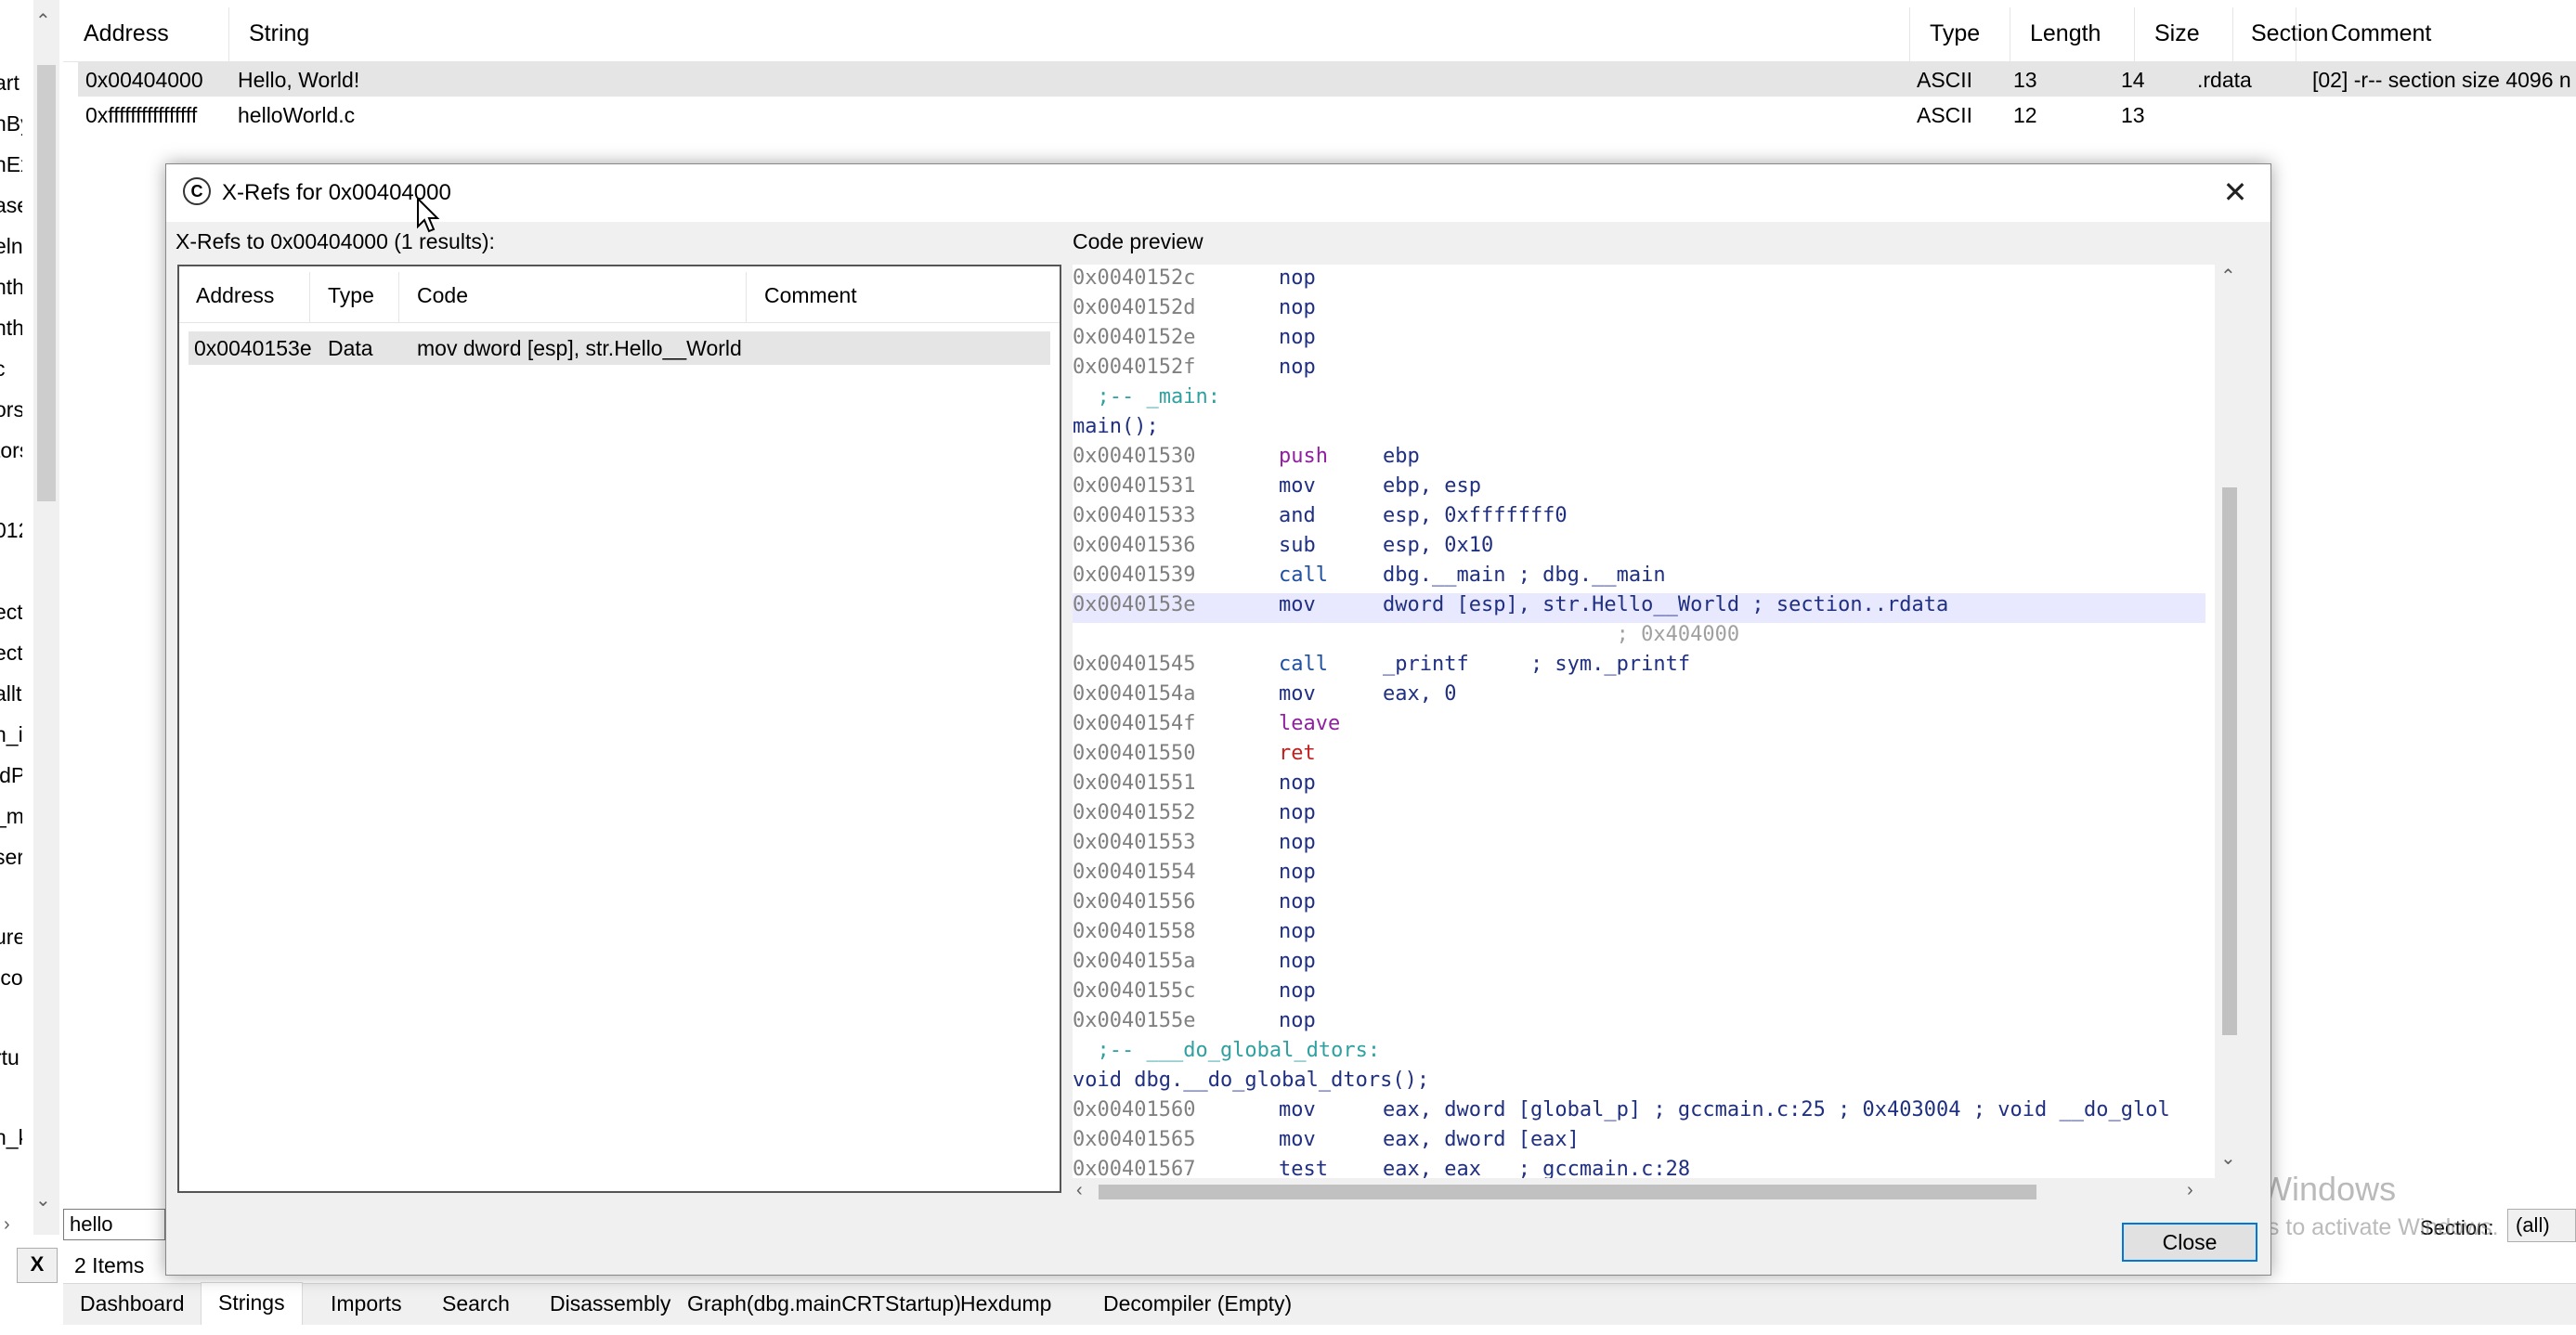  I want to click on code-horizontal-scrollbar: ‹ ›, so click(1644, 1192).